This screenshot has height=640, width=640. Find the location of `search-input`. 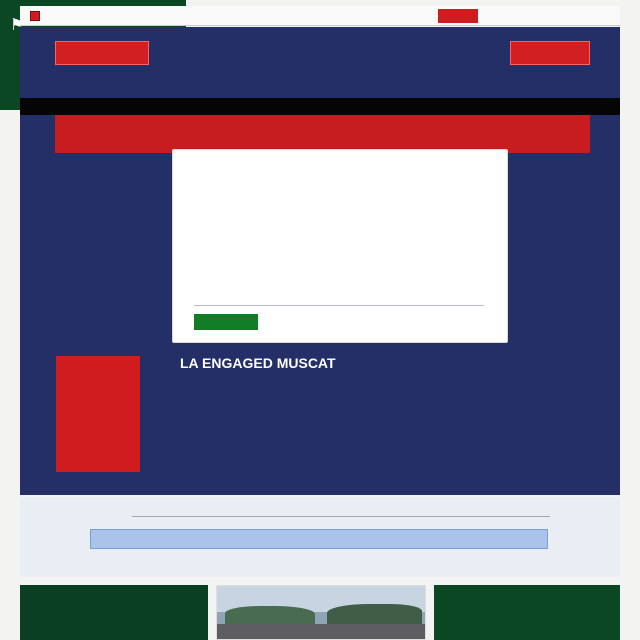

search-input is located at coordinates (319, 539).